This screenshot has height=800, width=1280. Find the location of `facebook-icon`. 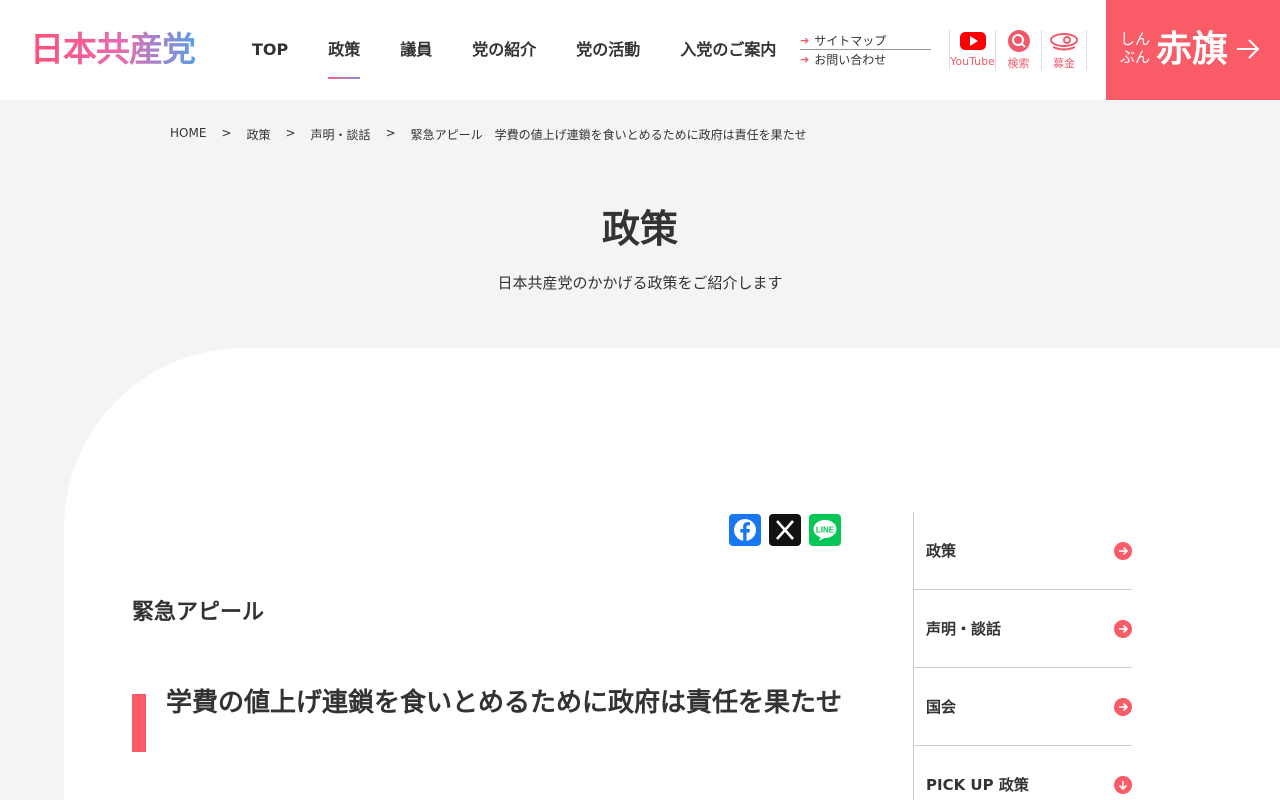

facebook-icon is located at coordinates (745, 530).